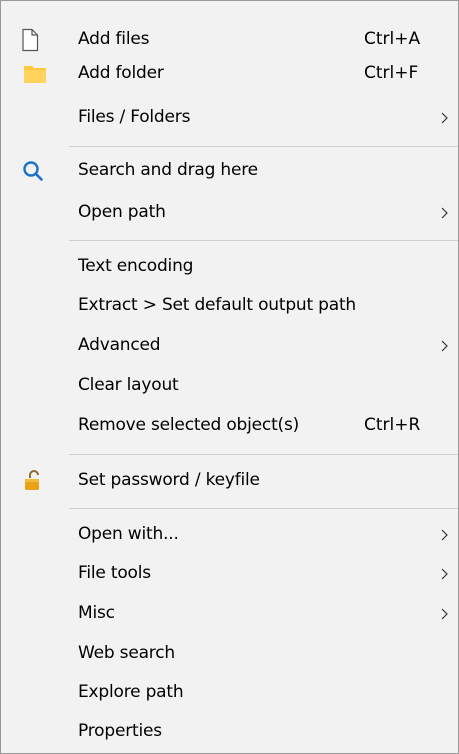 The image size is (459, 754). I want to click on menu-item-clear-layout: Clear layout, so click(229, 386).